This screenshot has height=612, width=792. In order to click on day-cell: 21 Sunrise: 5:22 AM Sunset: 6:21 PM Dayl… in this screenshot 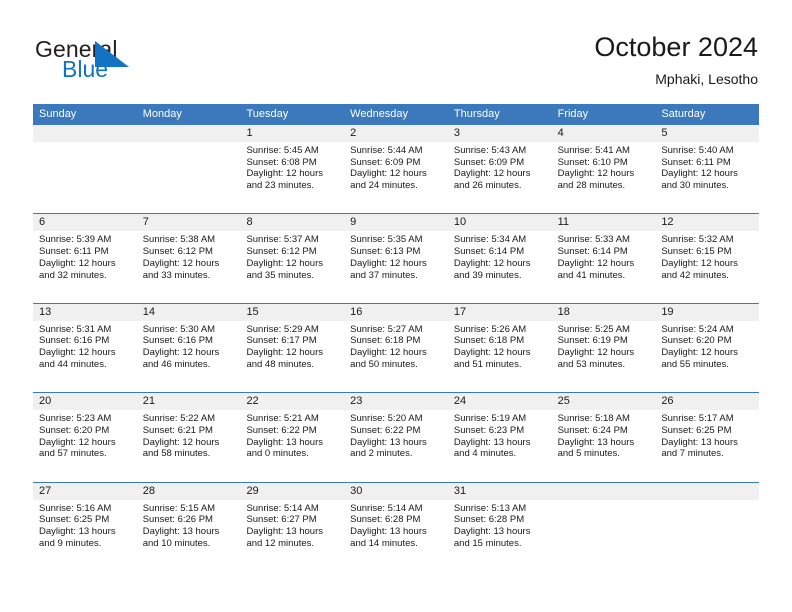, I will do `click(188, 437)`.